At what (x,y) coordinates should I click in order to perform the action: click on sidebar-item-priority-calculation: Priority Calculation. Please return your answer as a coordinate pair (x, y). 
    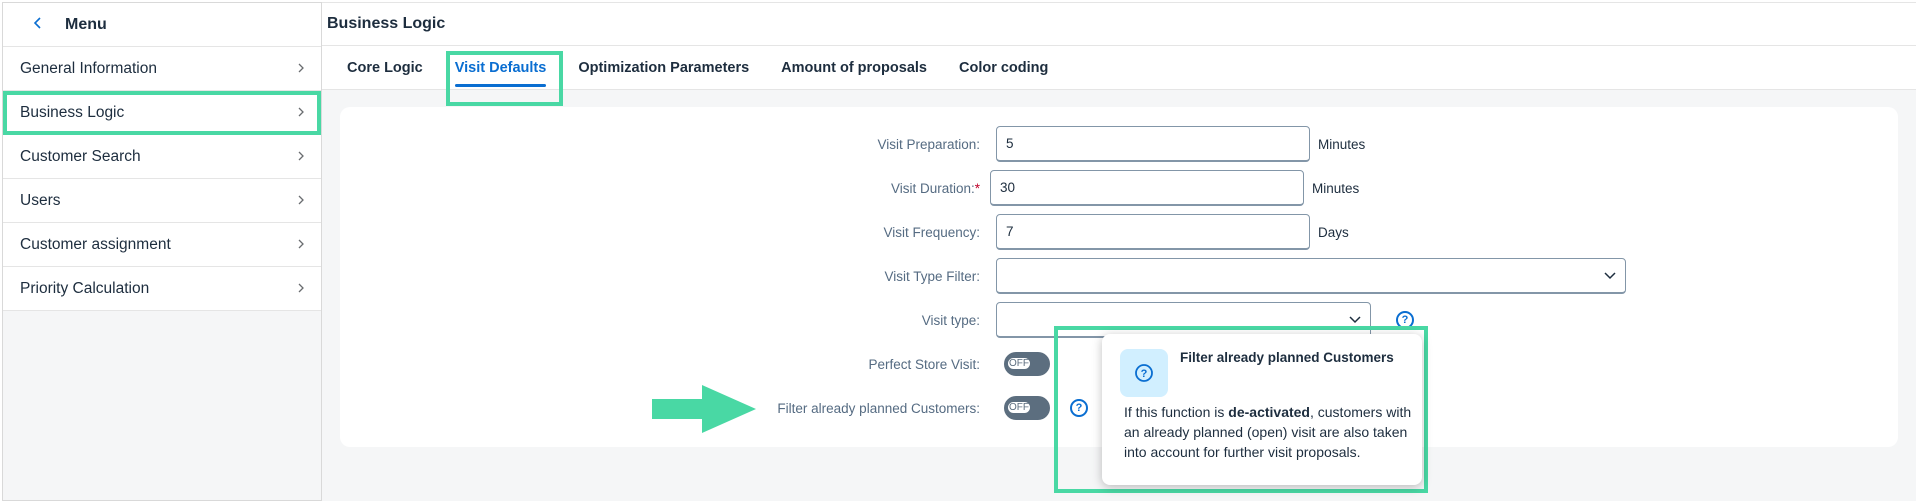
    Looking at the image, I should click on (162, 289).